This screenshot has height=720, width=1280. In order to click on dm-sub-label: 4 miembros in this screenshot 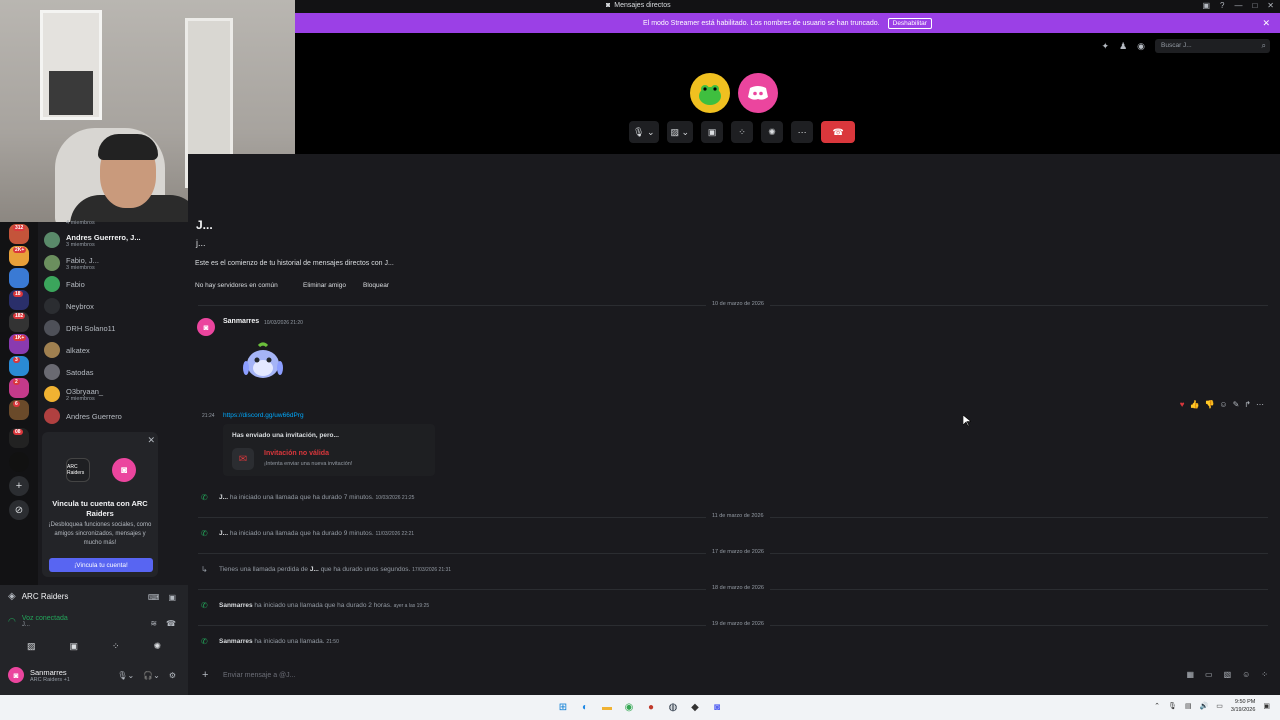, I will do `click(80, 223)`.